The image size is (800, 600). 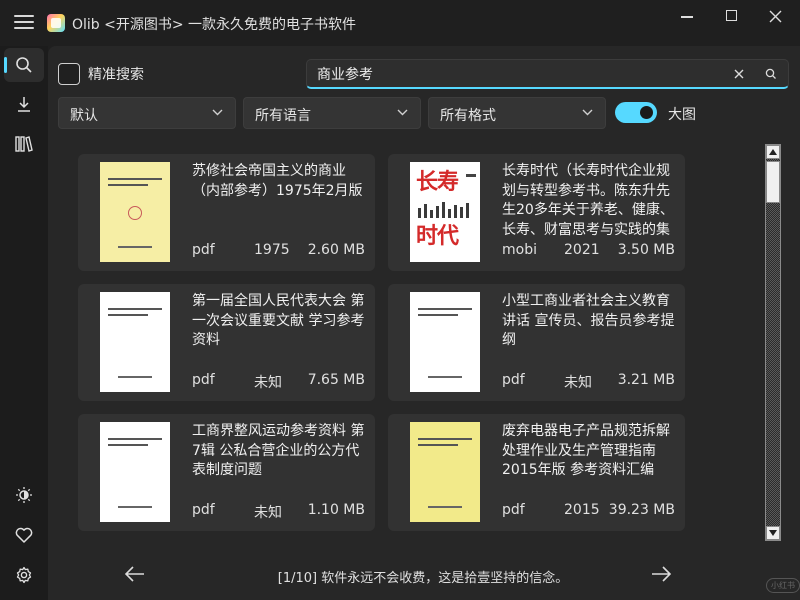 I want to click on search-input, so click(x=517, y=74).